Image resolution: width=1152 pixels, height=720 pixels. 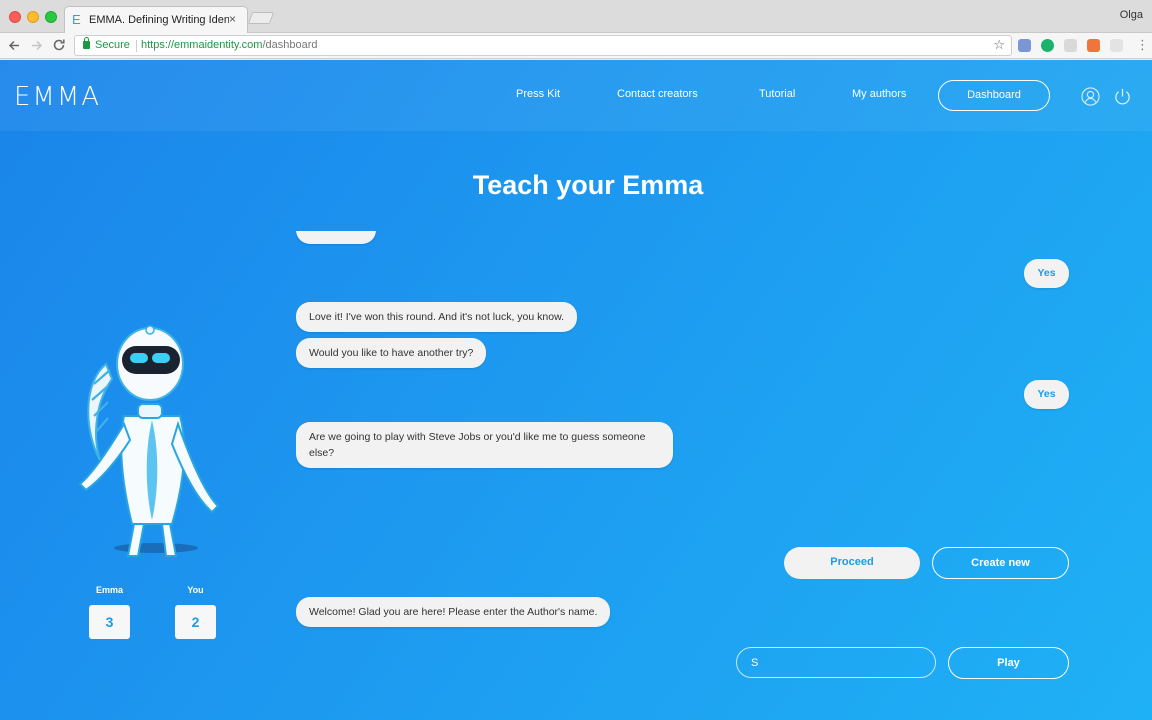 What do you see at coordinates (57, 97) in the screenshot?
I see `emma-logo: EMMA` at bounding box center [57, 97].